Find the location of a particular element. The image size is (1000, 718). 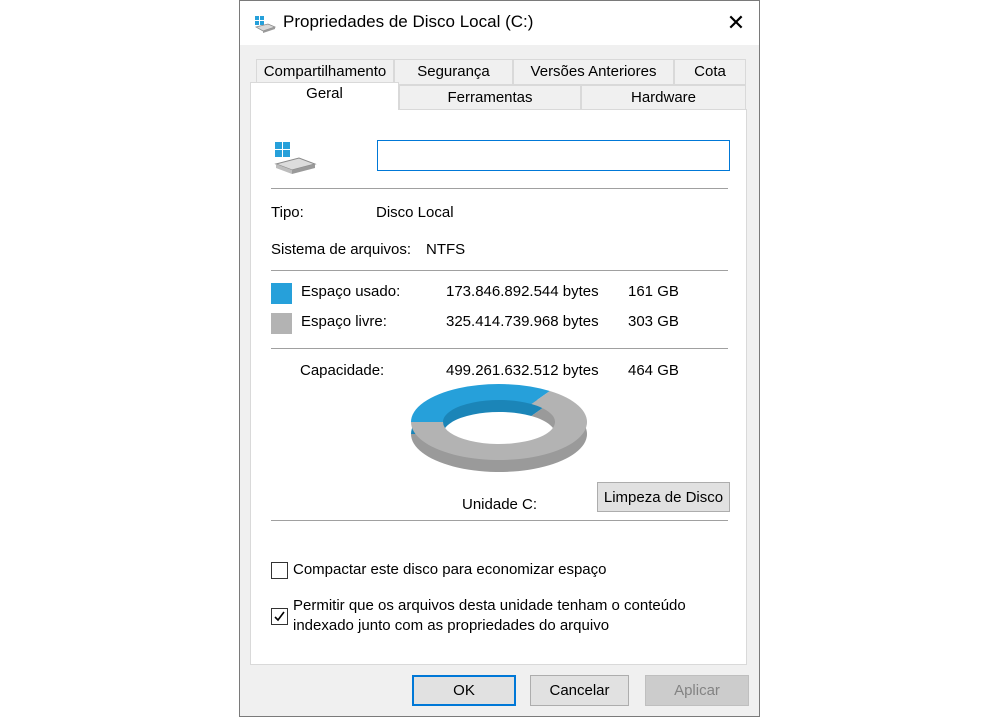

close-button: ✕ is located at coordinates (736, 23).